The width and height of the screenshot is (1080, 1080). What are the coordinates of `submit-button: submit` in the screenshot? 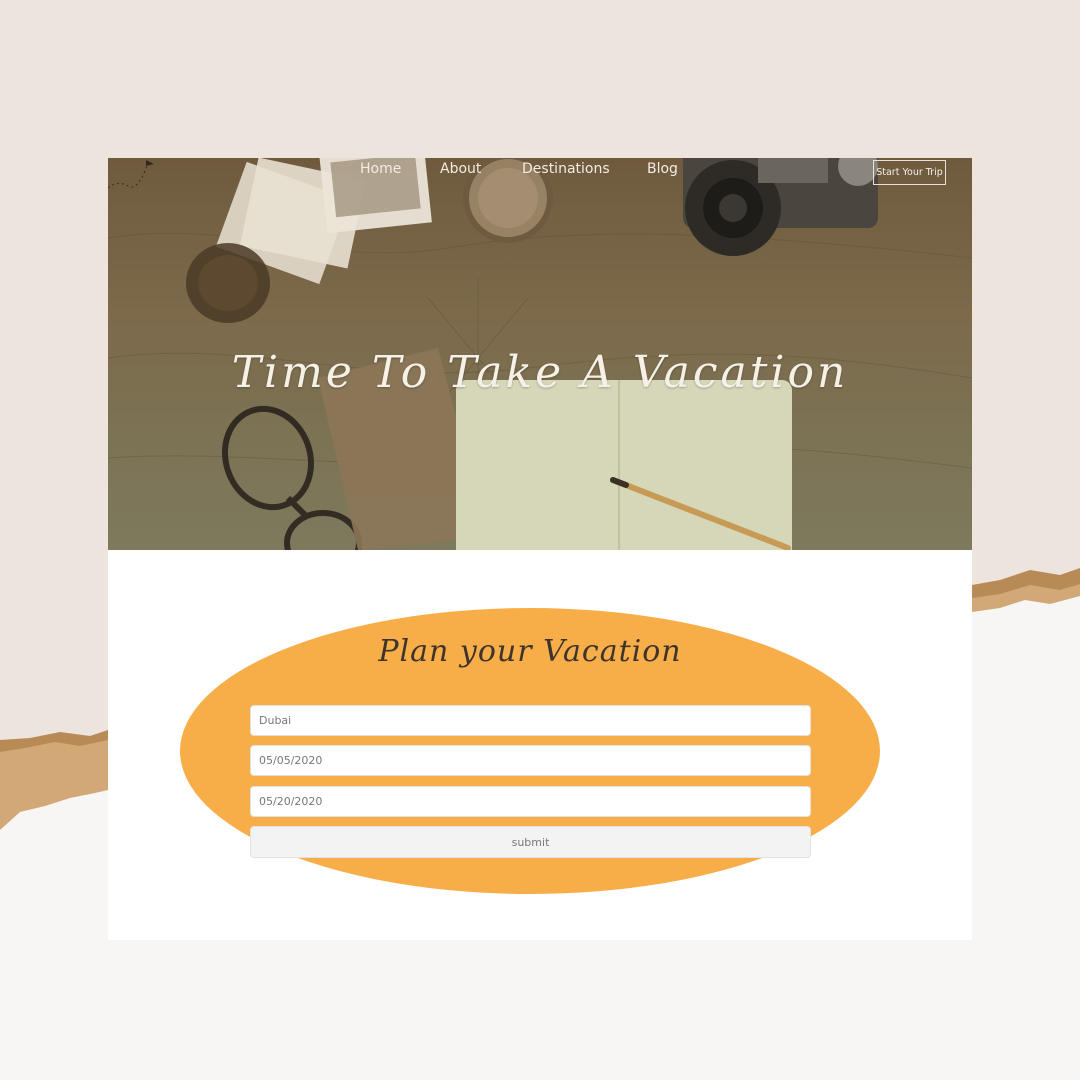 It's located at (530, 842).